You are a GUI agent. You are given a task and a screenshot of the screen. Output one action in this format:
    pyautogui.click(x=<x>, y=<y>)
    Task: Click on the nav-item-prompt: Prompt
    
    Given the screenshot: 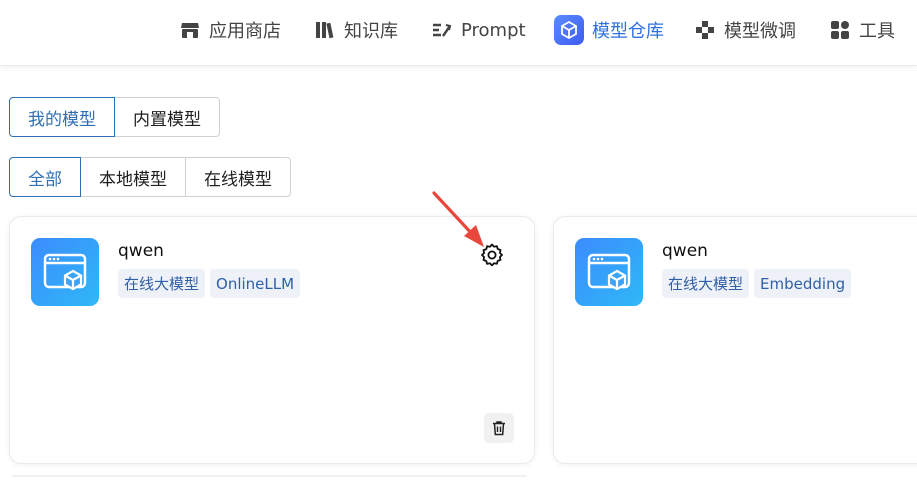 What is the action you would take?
    pyautogui.click(x=478, y=30)
    